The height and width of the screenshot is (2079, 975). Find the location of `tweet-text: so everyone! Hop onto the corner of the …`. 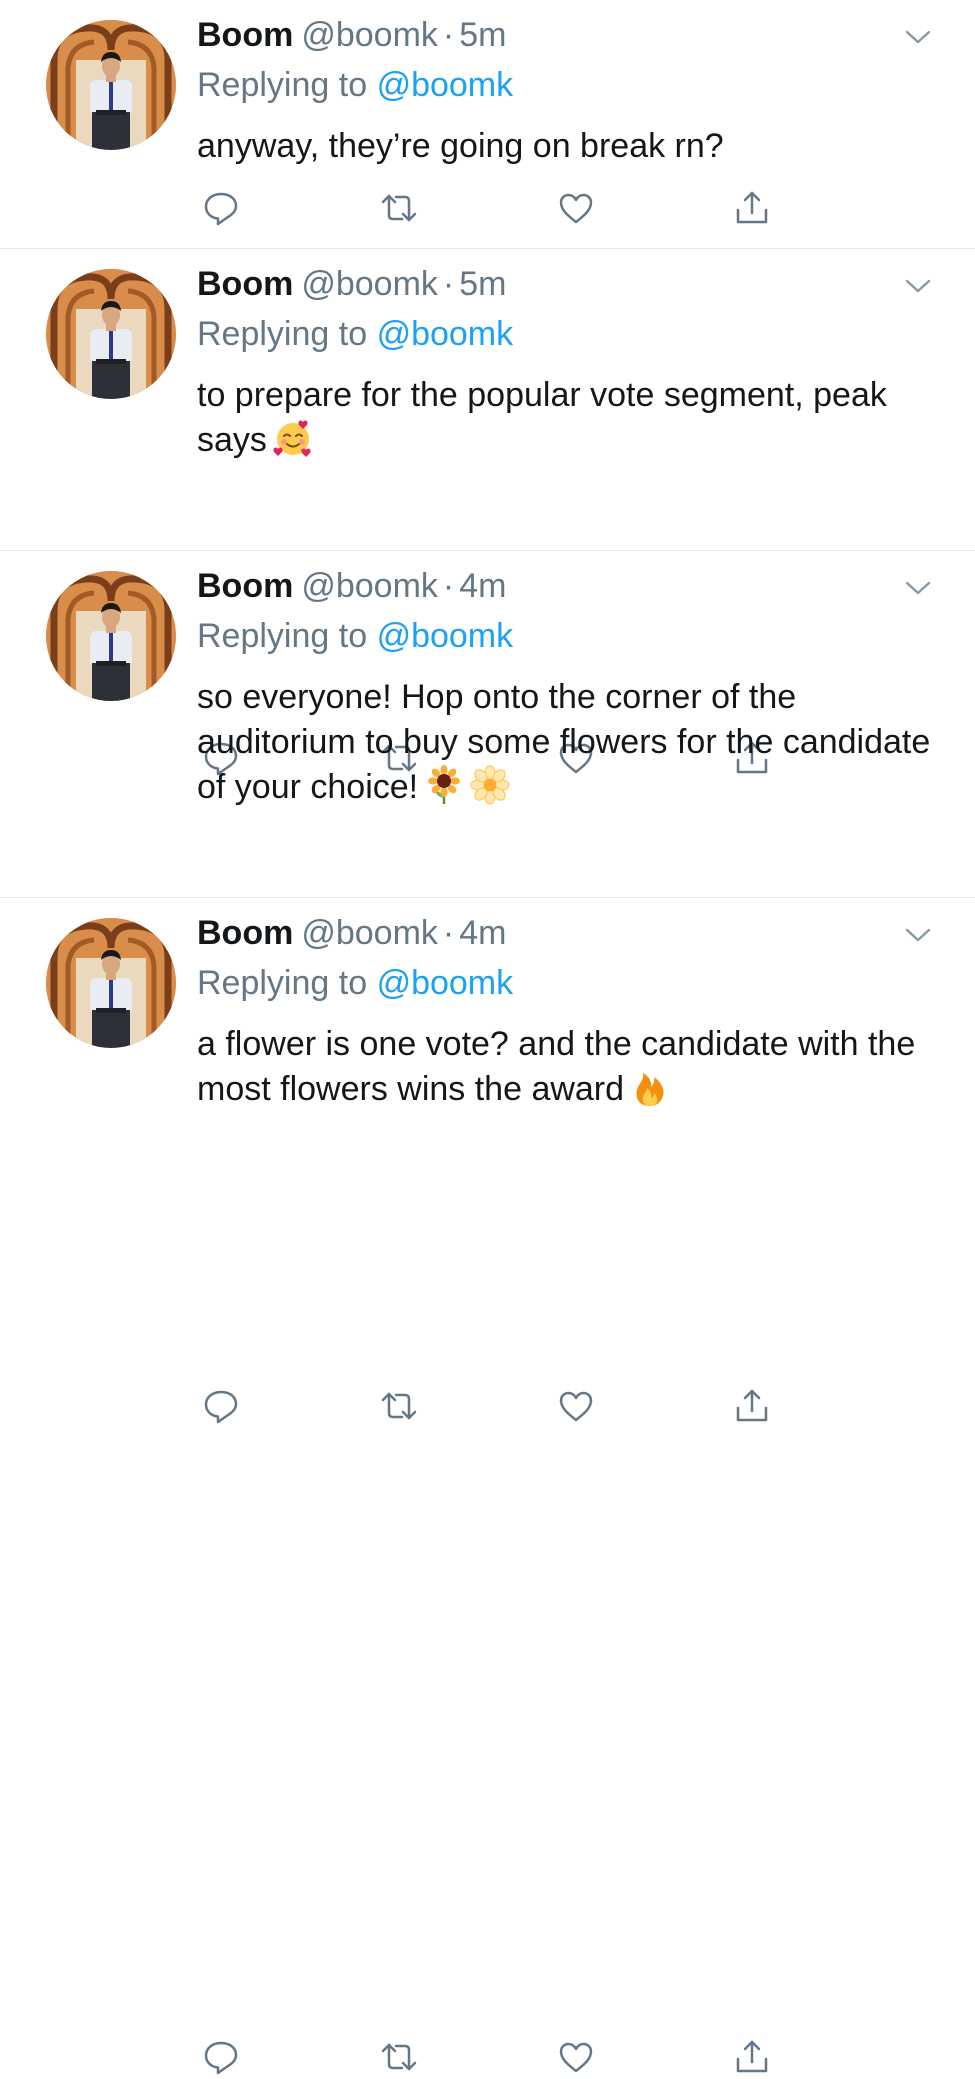

tweet-text: so everyone! Hop onto the corner of the … is located at coordinates (567, 742).